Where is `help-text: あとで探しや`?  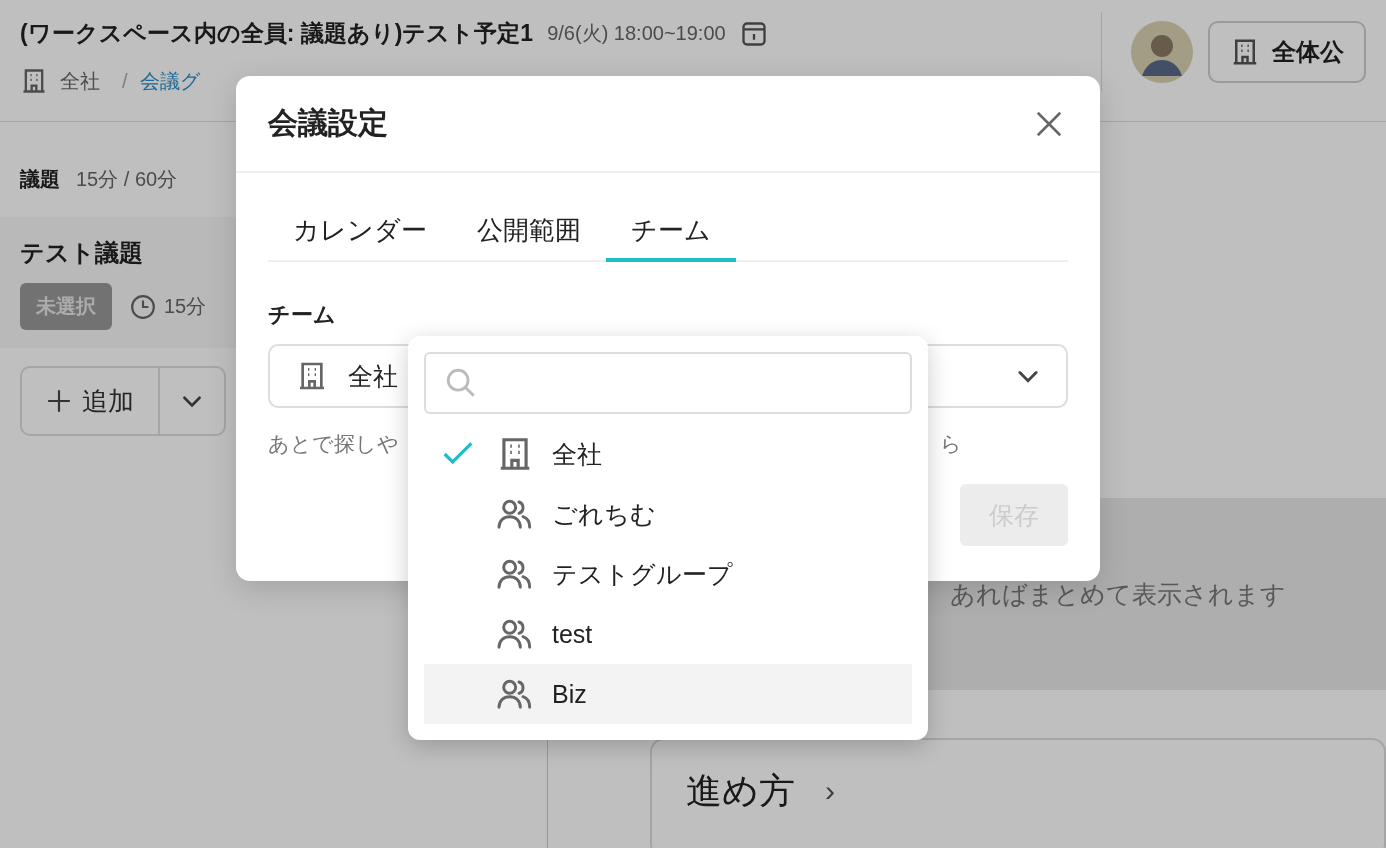 help-text: あとで探しや is located at coordinates (333, 444).